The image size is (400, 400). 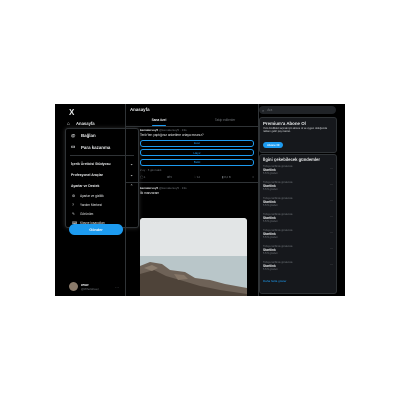 I want to click on search-icon: ⌕, so click(x=263, y=110).